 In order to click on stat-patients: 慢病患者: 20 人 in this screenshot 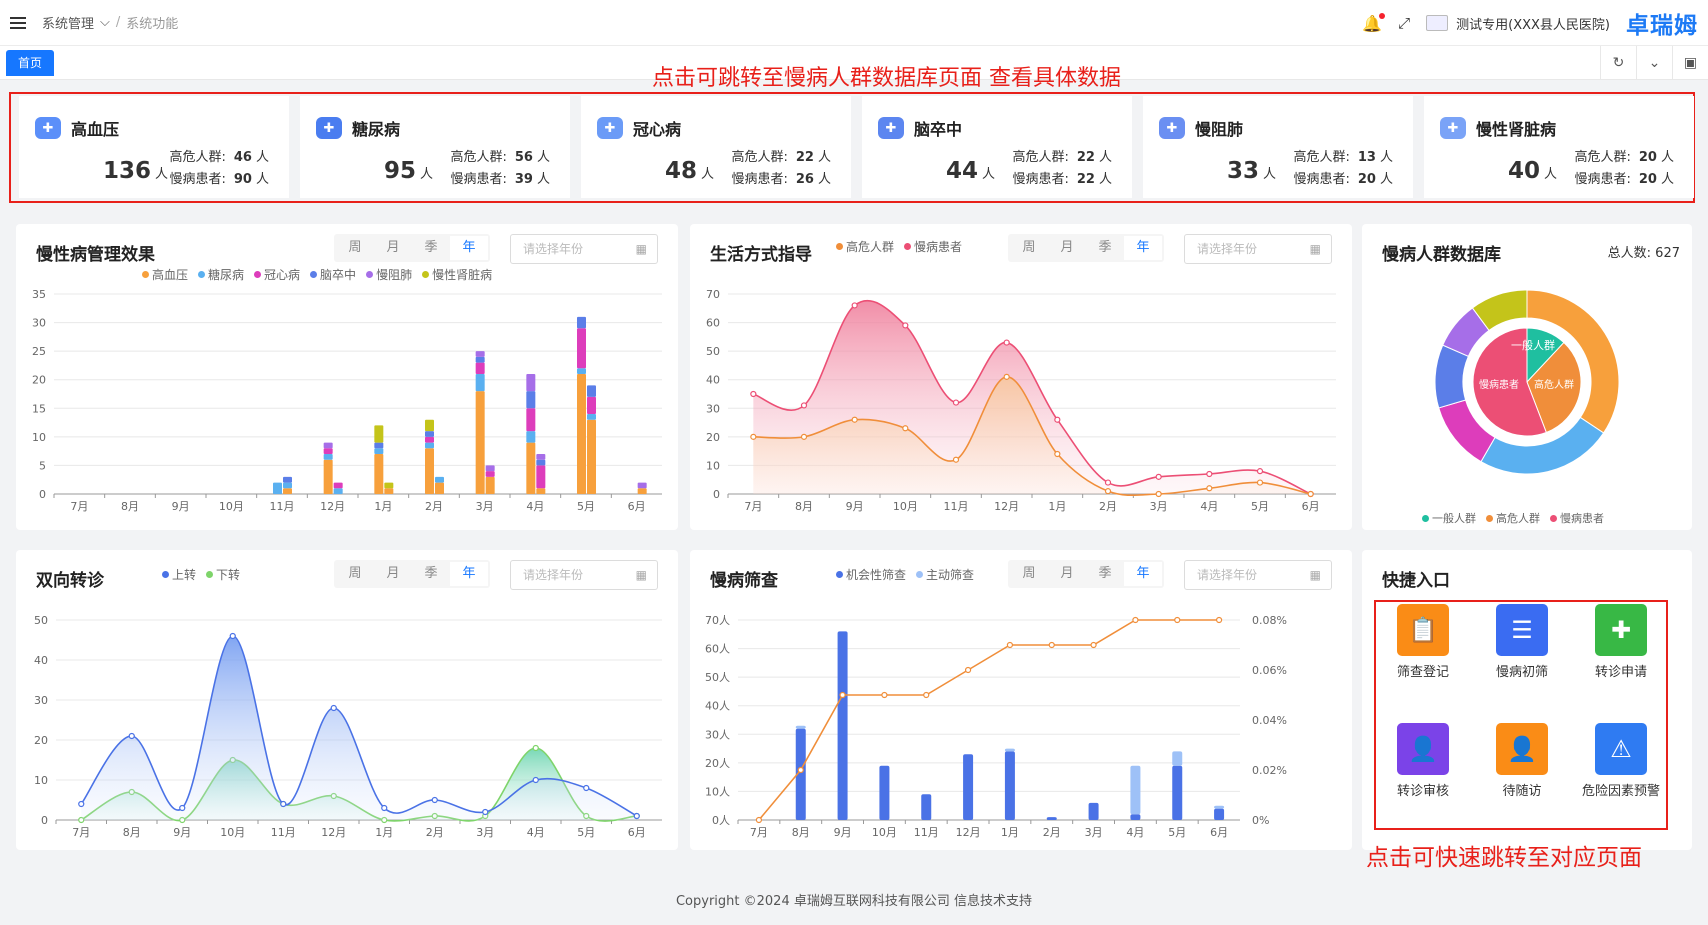, I will do `click(1625, 177)`.